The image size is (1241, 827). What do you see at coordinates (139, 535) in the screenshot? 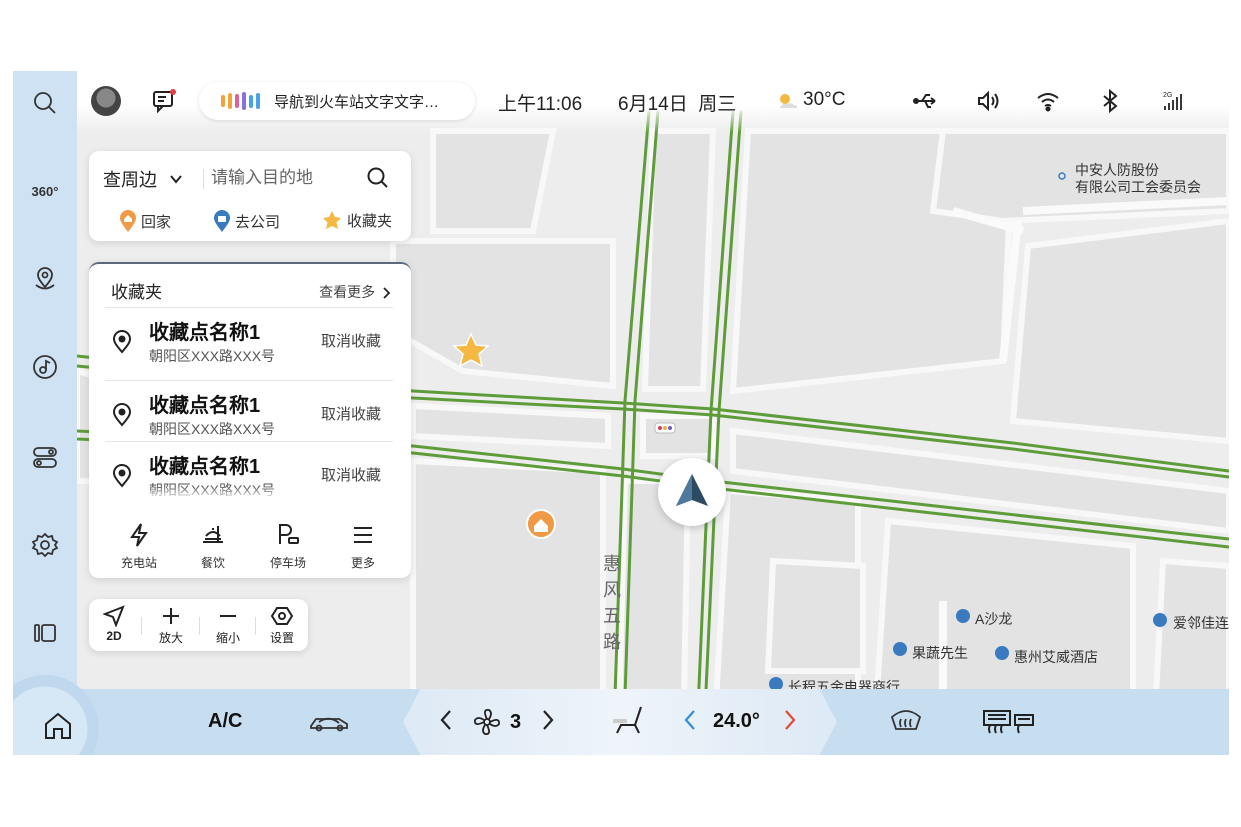
I see `lightning-icon` at bounding box center [139, 535].